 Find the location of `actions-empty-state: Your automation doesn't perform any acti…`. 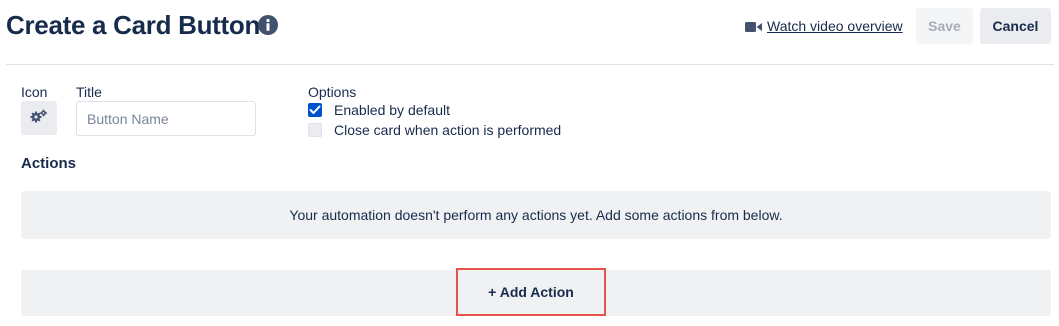

actions-empty-state: Your automation doesn't perform any acti… is located at coordinates (536, 215).